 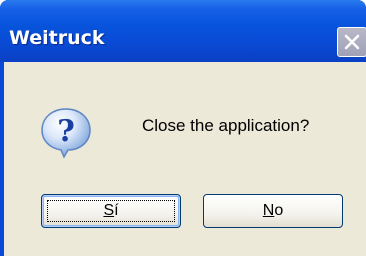 I want to click on dialog-message: Close the application?, so click(x=226, y=125).